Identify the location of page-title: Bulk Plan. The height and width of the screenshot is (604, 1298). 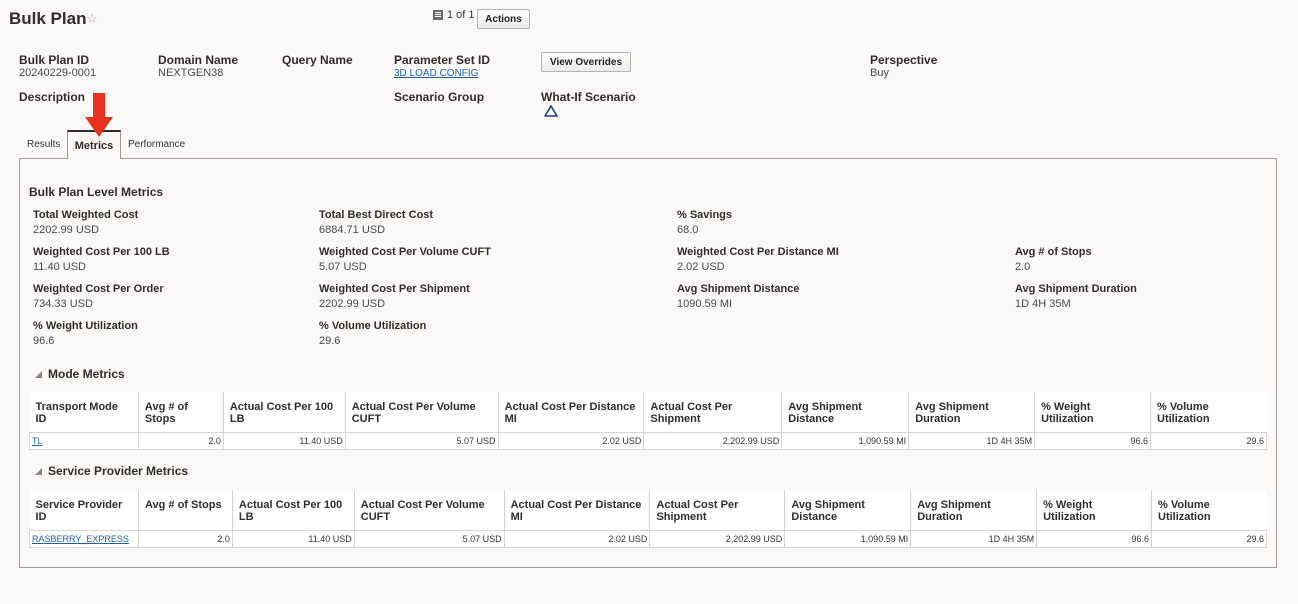
(48, 18).